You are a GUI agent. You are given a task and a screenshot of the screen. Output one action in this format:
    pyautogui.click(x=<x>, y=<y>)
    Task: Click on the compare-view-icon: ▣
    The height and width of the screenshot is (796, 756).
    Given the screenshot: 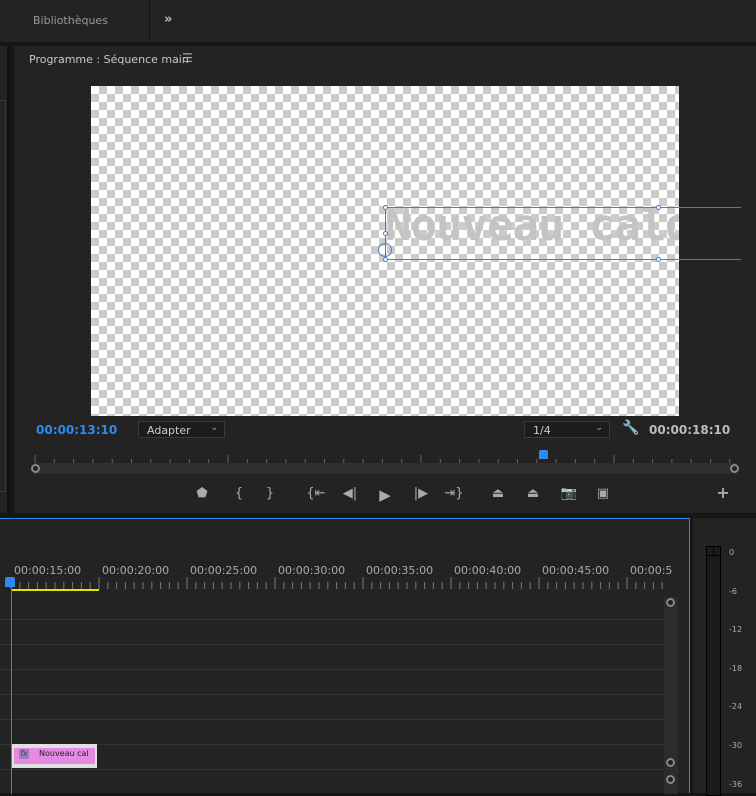 What is the action you would take?
    pyautogui.click(x=603, y=493)
    